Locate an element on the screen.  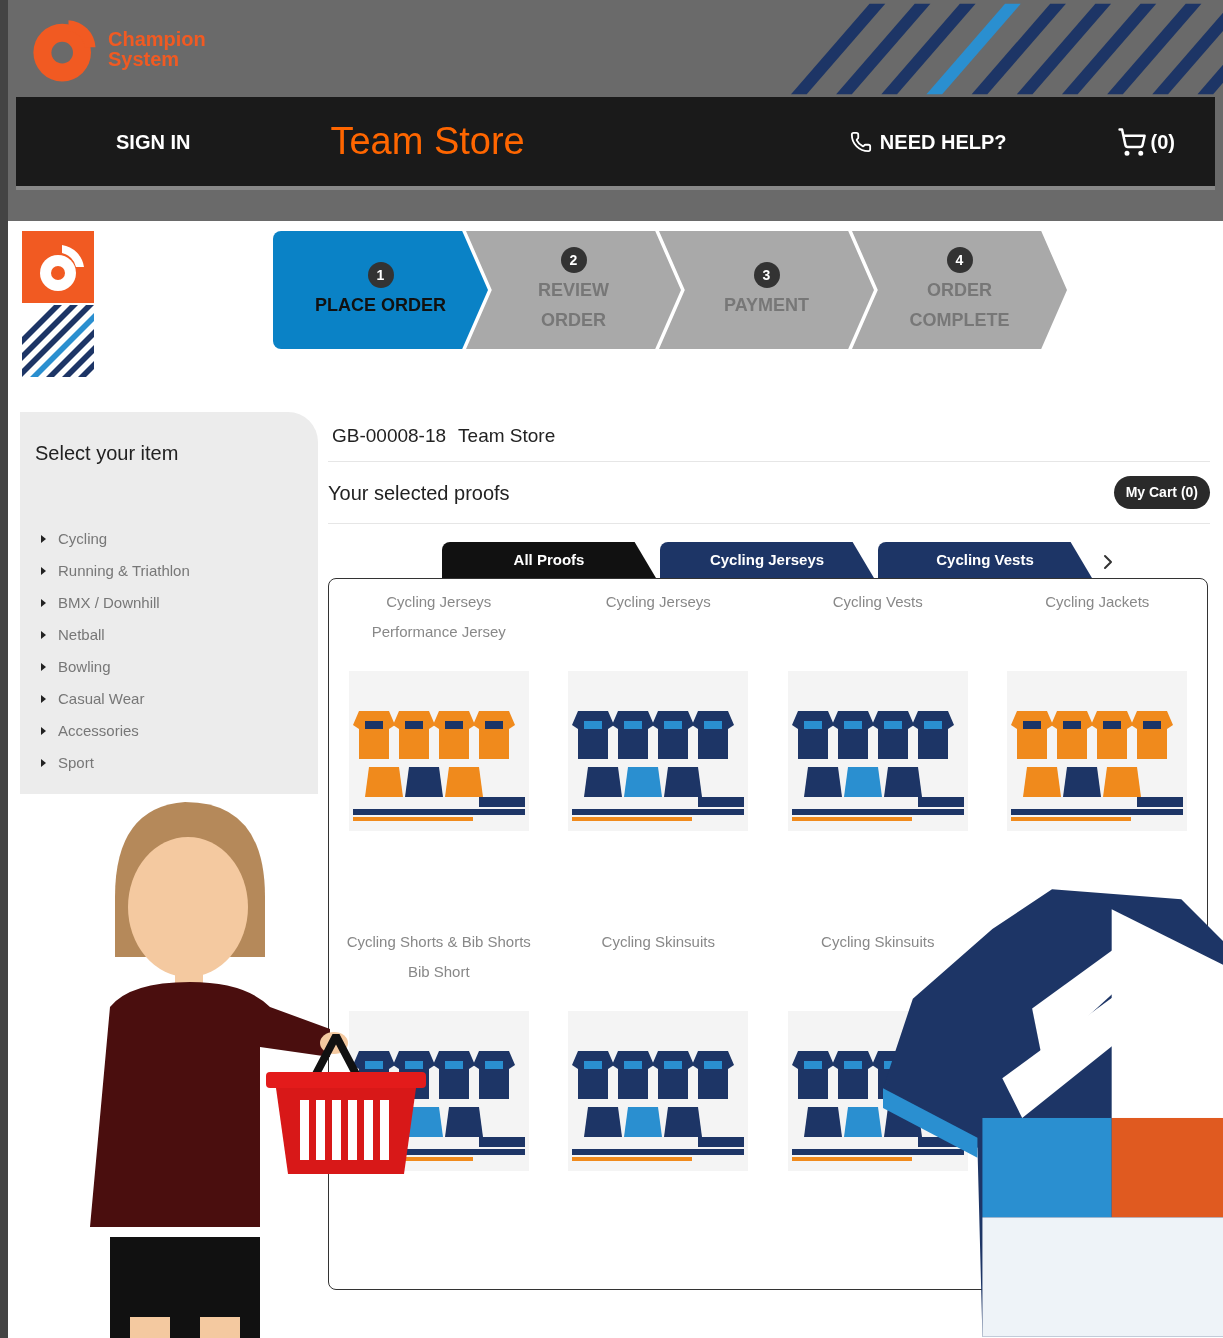
store-id: GB-00008-18 is located at coordinates (389, 436).